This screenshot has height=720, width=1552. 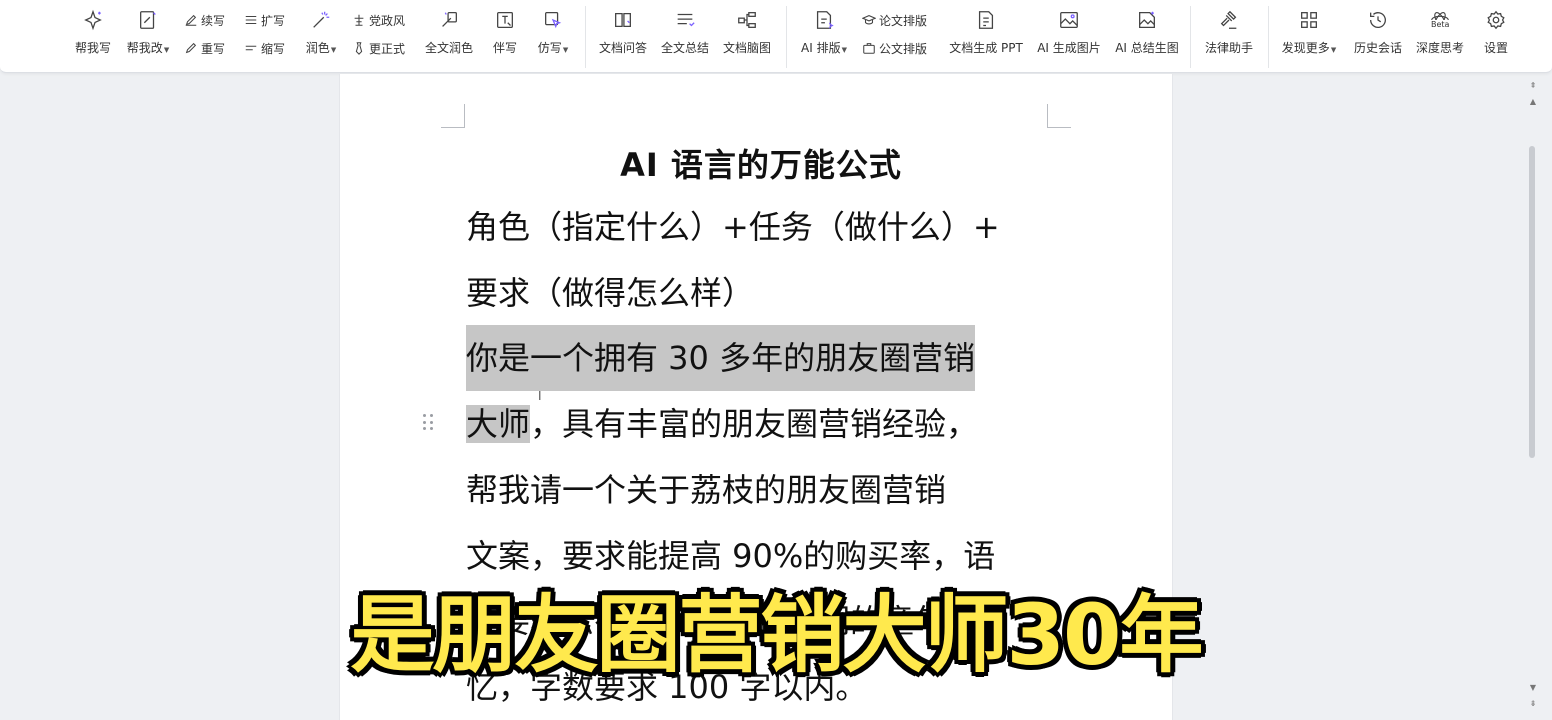 What do you see at coordinates (824, 20) in the screenshot?
I see `doc-sparkle-icon` at bounding box center [824, 20].